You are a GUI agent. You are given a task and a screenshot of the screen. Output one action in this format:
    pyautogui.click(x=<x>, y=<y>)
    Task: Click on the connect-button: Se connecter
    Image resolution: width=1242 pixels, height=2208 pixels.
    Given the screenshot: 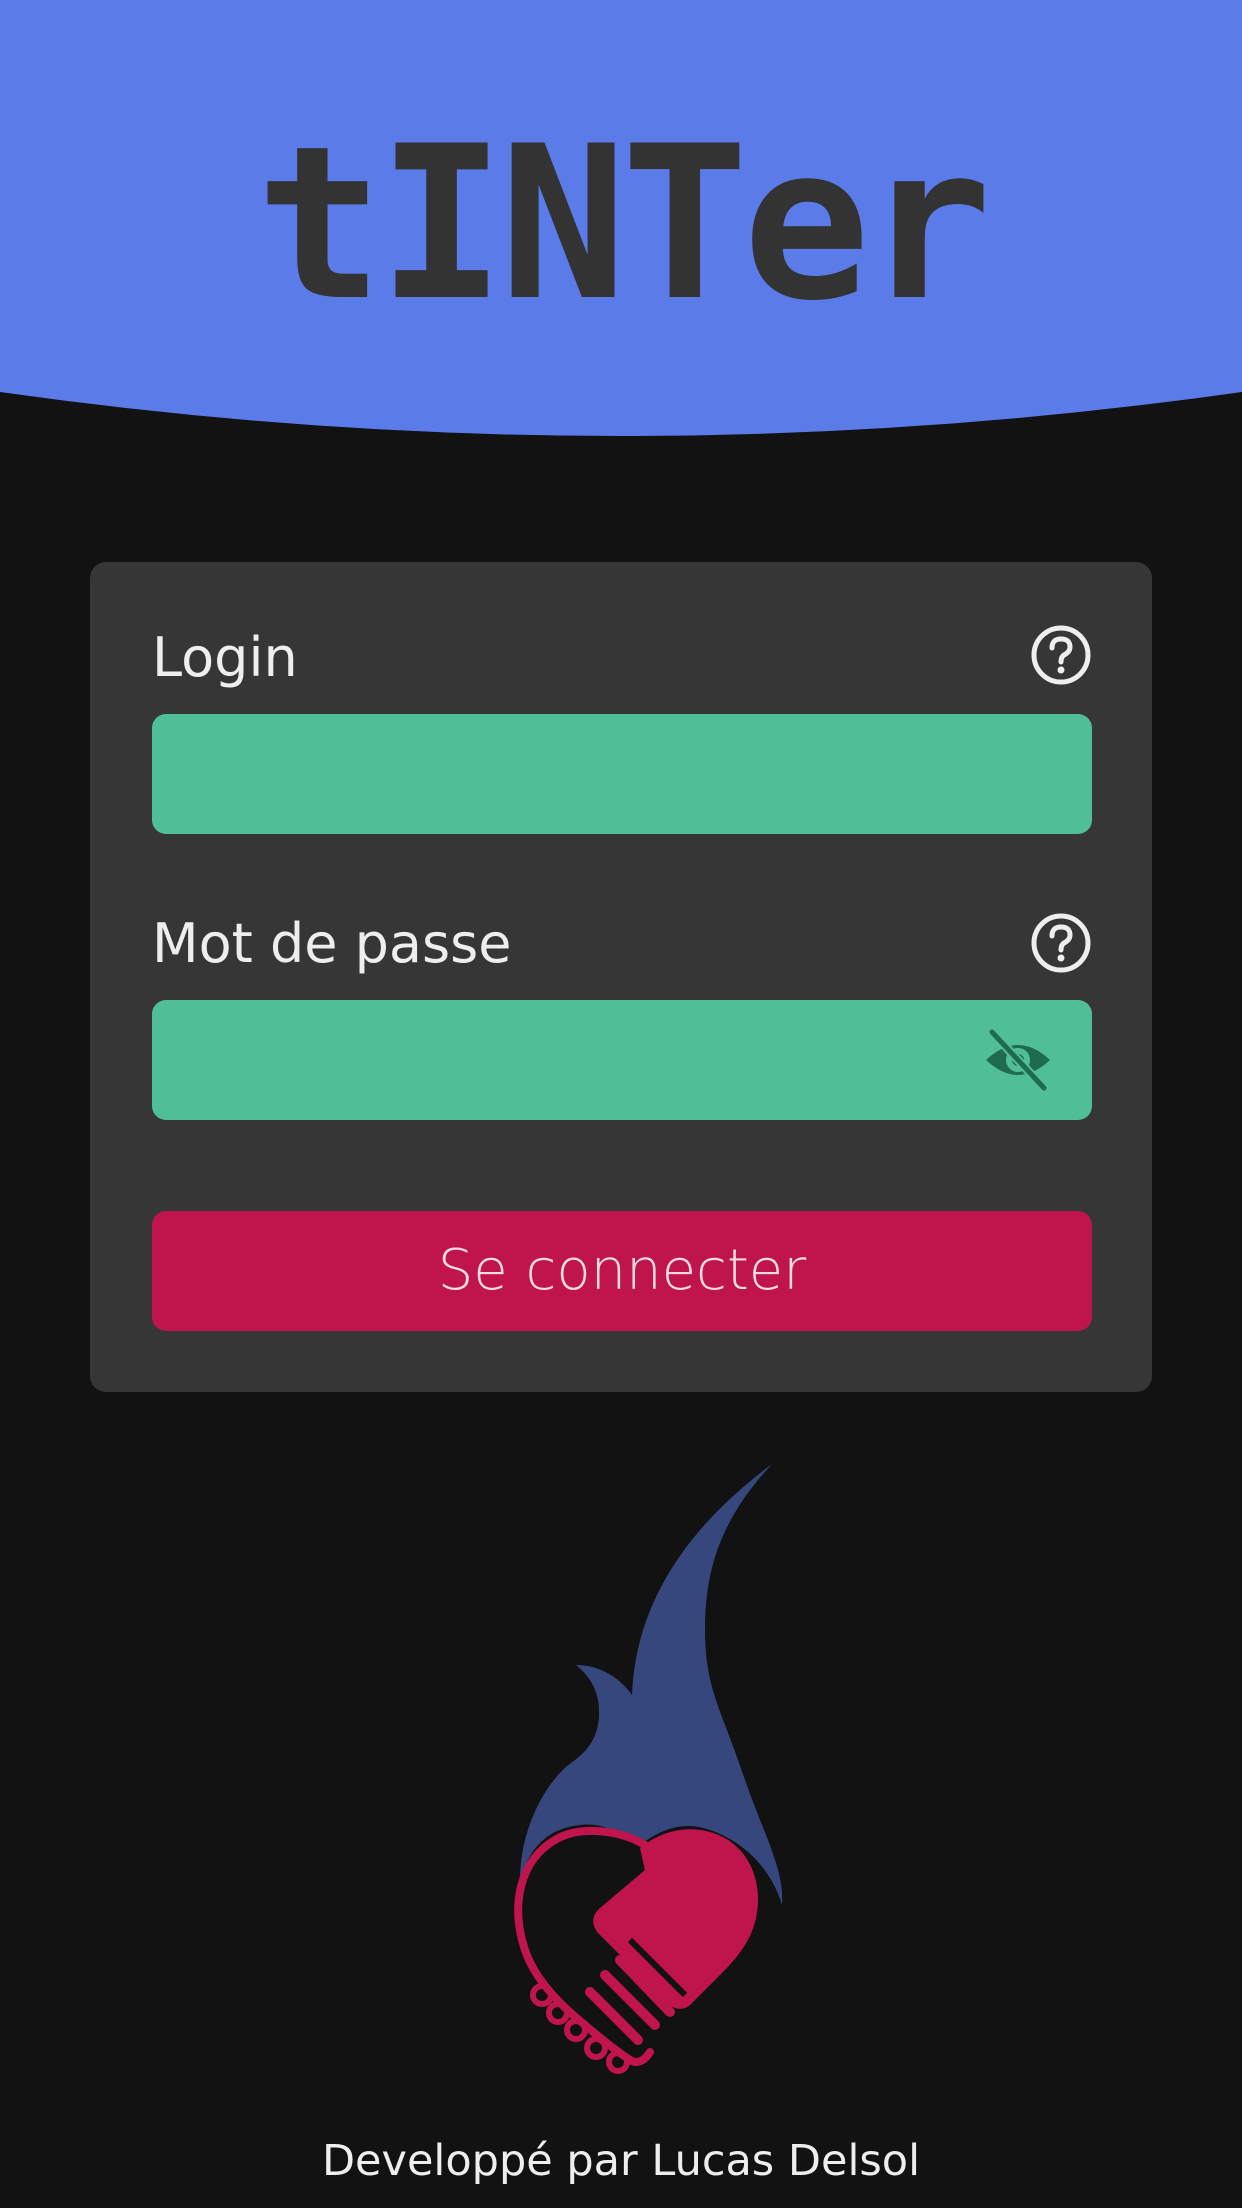 What is the action you would take?
    pyautogui.click(x=622, y=1271)
    